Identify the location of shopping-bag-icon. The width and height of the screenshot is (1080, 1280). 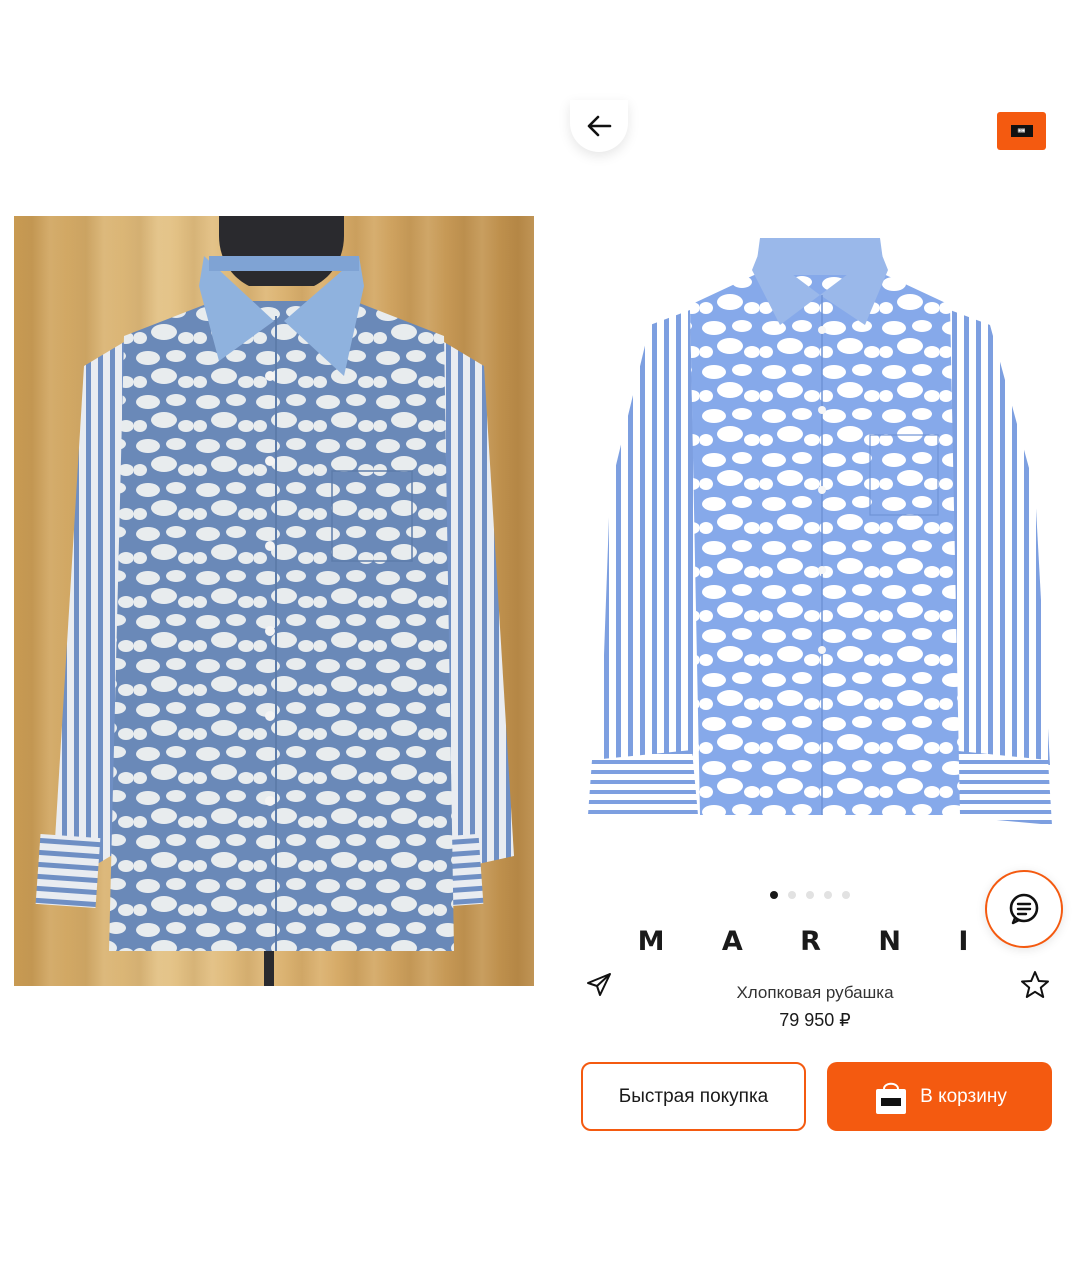
(891, 1098).